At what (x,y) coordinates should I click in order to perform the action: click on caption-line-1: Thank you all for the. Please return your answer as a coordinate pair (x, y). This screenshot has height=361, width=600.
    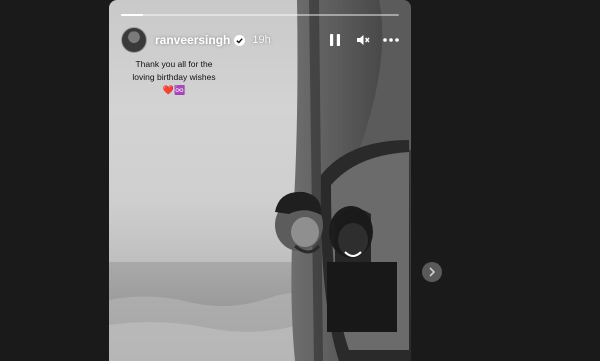
    Looking at the image, I should click on (174, 64).